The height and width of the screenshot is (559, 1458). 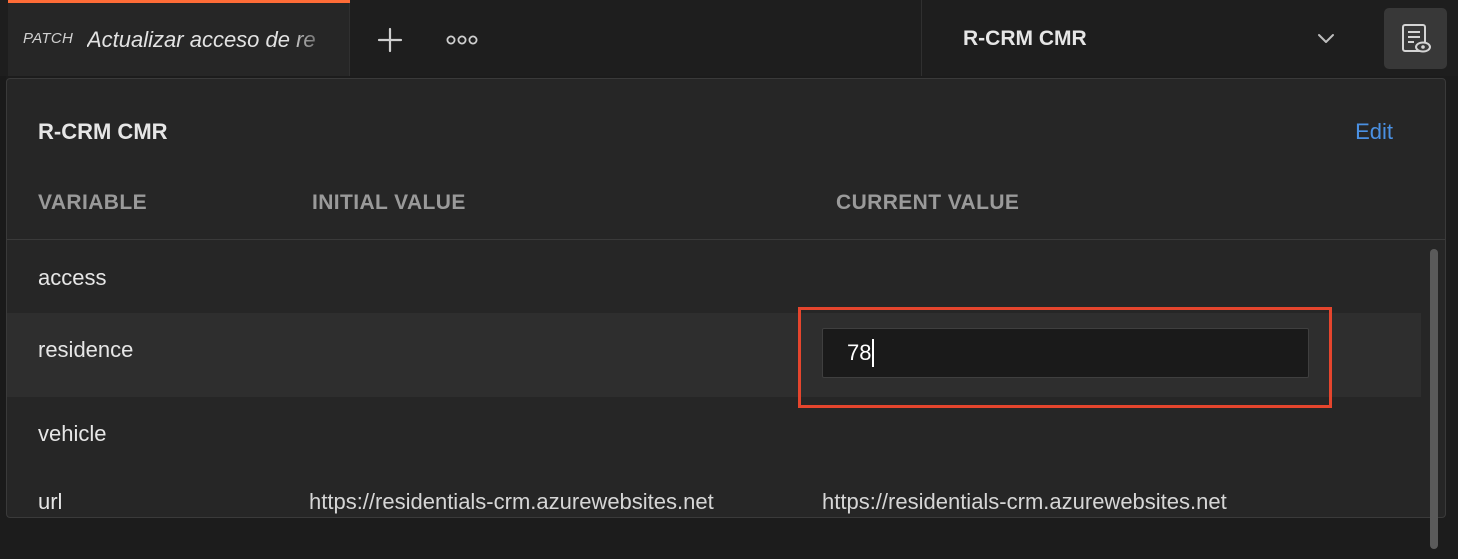 I want to click on variable-row: vehicle, so click(x=714, y=439).